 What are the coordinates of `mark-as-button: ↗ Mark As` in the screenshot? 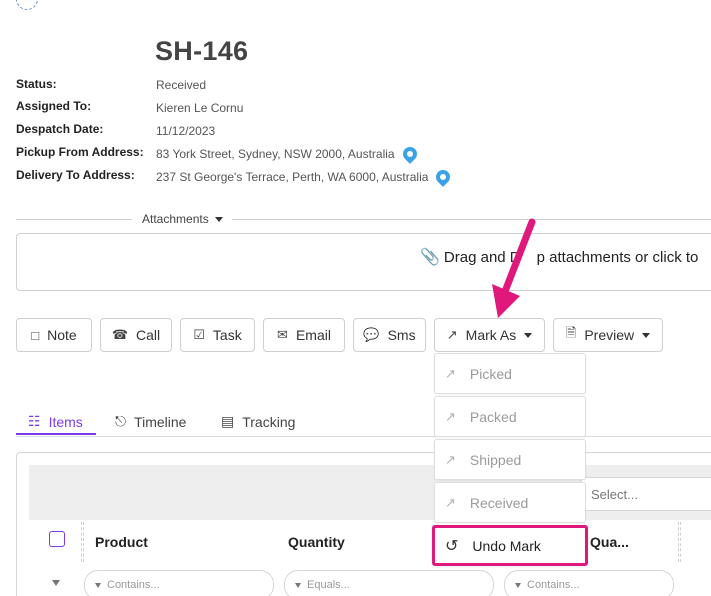 It's located at (489, 335).